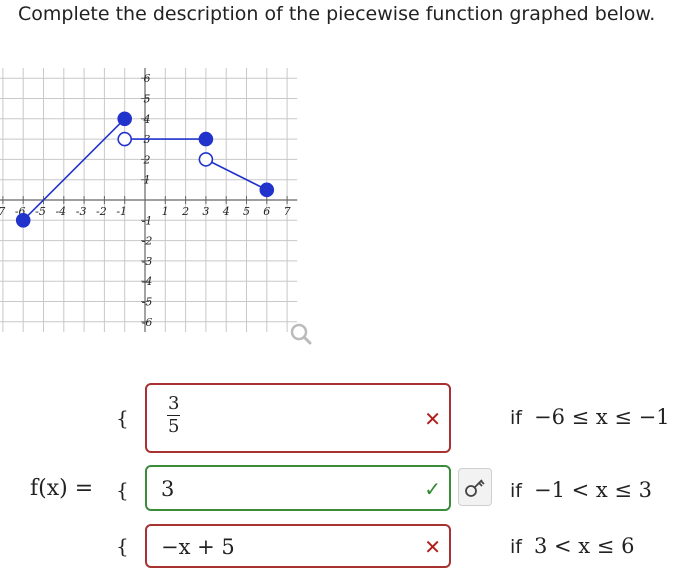  I want to click on x-tick-label: 2, so click(185, 211).